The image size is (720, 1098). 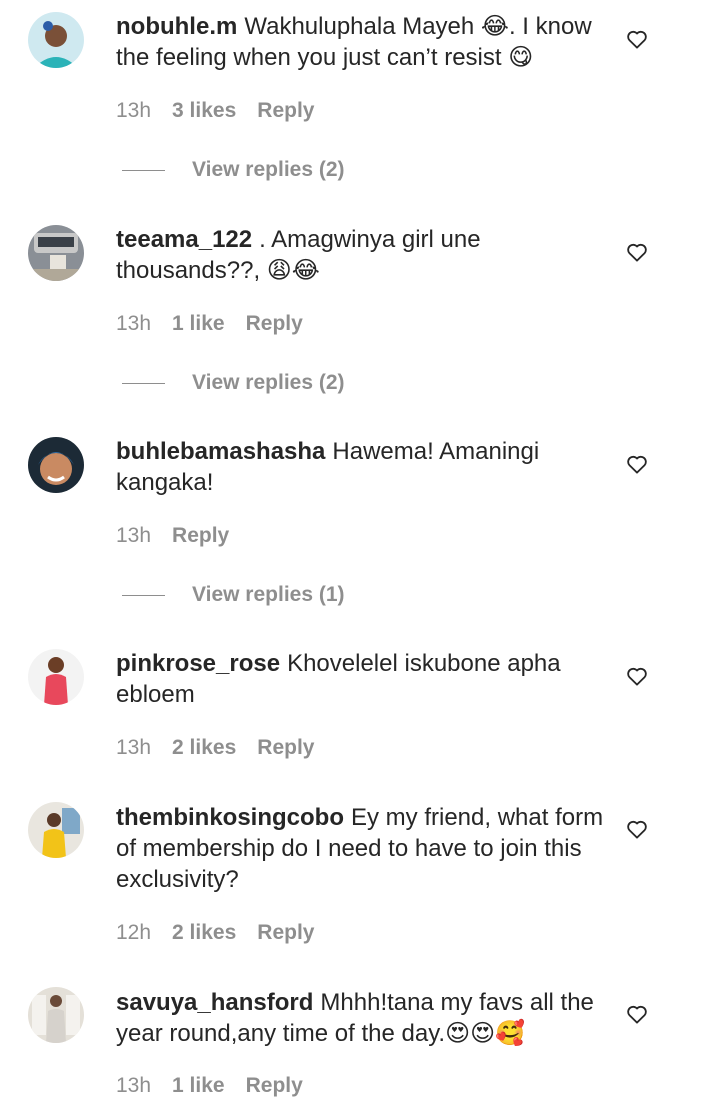 I want to click on comment-time: 12h, so click(x=134, y=932).